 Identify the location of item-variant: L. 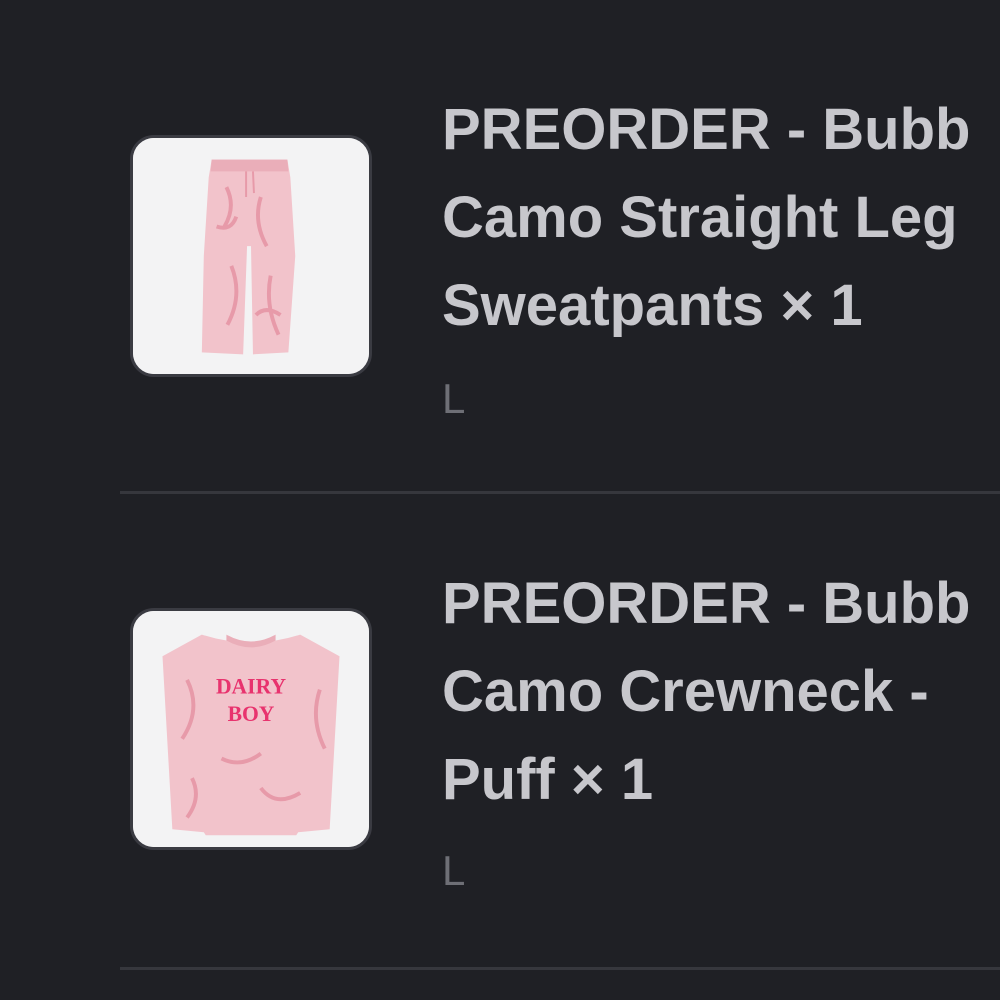
(454, 870).